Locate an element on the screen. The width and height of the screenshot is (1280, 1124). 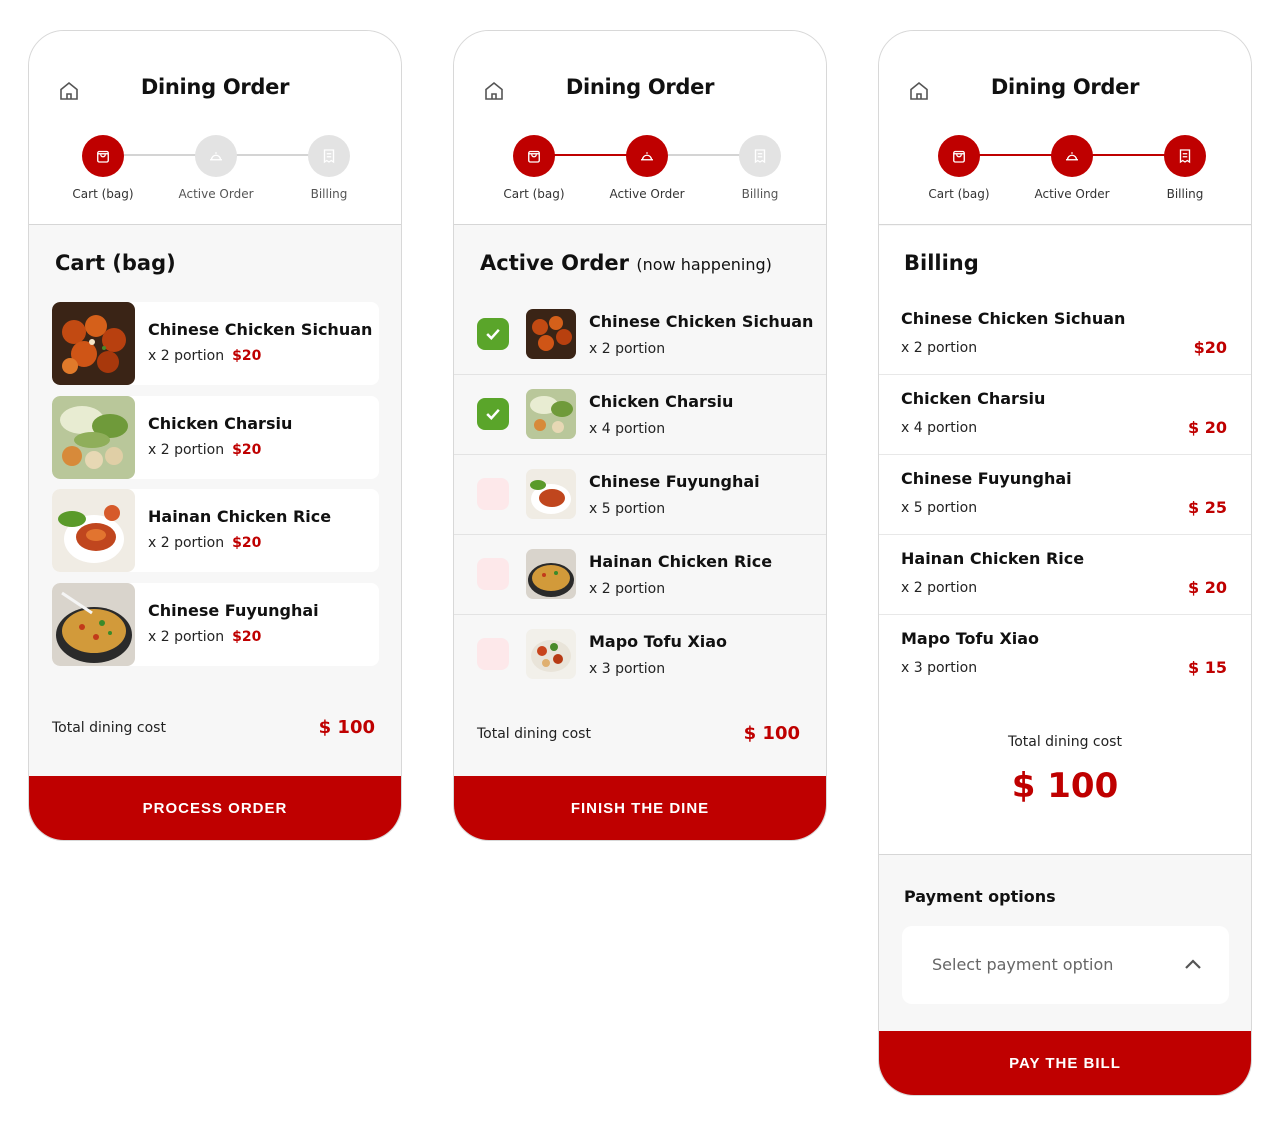
cart-item: Chinese Fuyunghai x 2 portion $20 is located at coordinates (215, 624).